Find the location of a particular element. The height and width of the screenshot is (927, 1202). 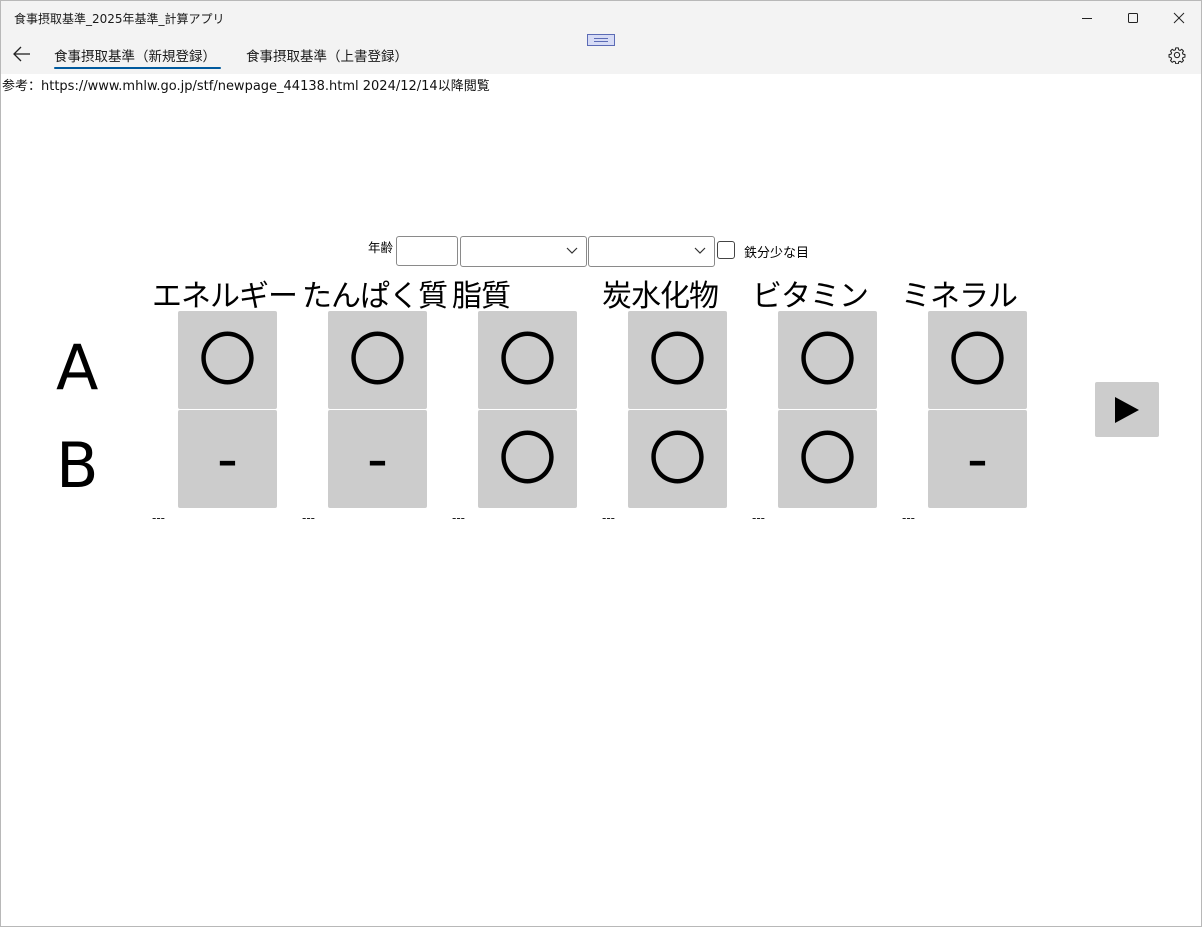

close-icon is located at coordinates (1179, 17).